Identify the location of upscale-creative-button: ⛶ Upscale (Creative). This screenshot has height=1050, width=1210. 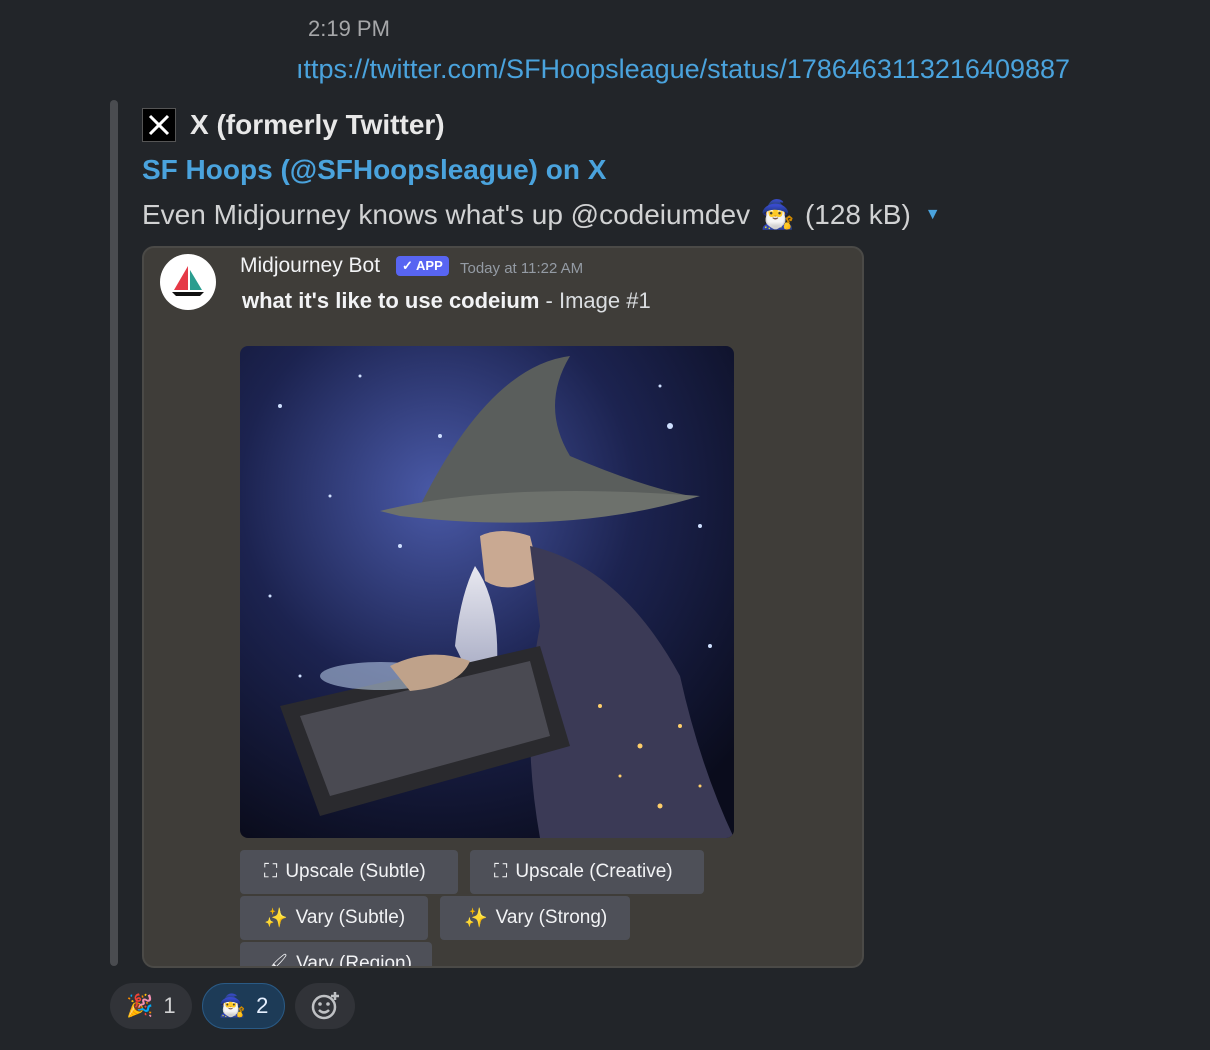
(587, 872).